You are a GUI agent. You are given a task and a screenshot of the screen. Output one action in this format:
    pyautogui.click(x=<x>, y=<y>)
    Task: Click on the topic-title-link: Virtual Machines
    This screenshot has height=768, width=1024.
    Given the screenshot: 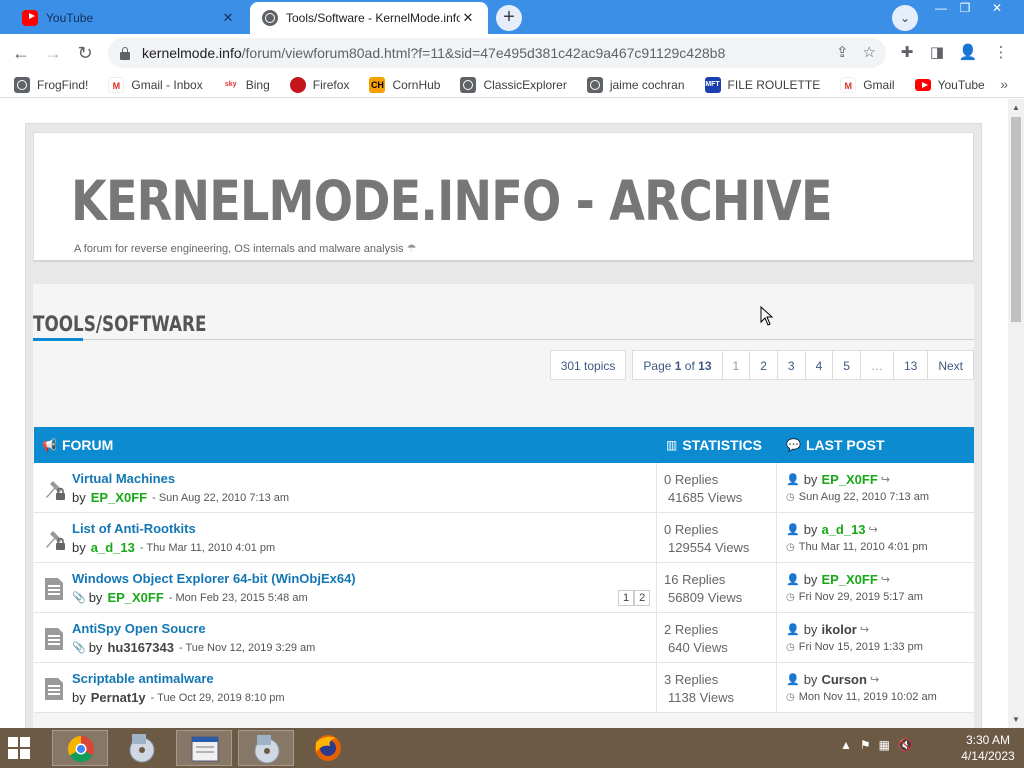 What is the action you would take?
    pyautogui.click(x=123, y=478)
    